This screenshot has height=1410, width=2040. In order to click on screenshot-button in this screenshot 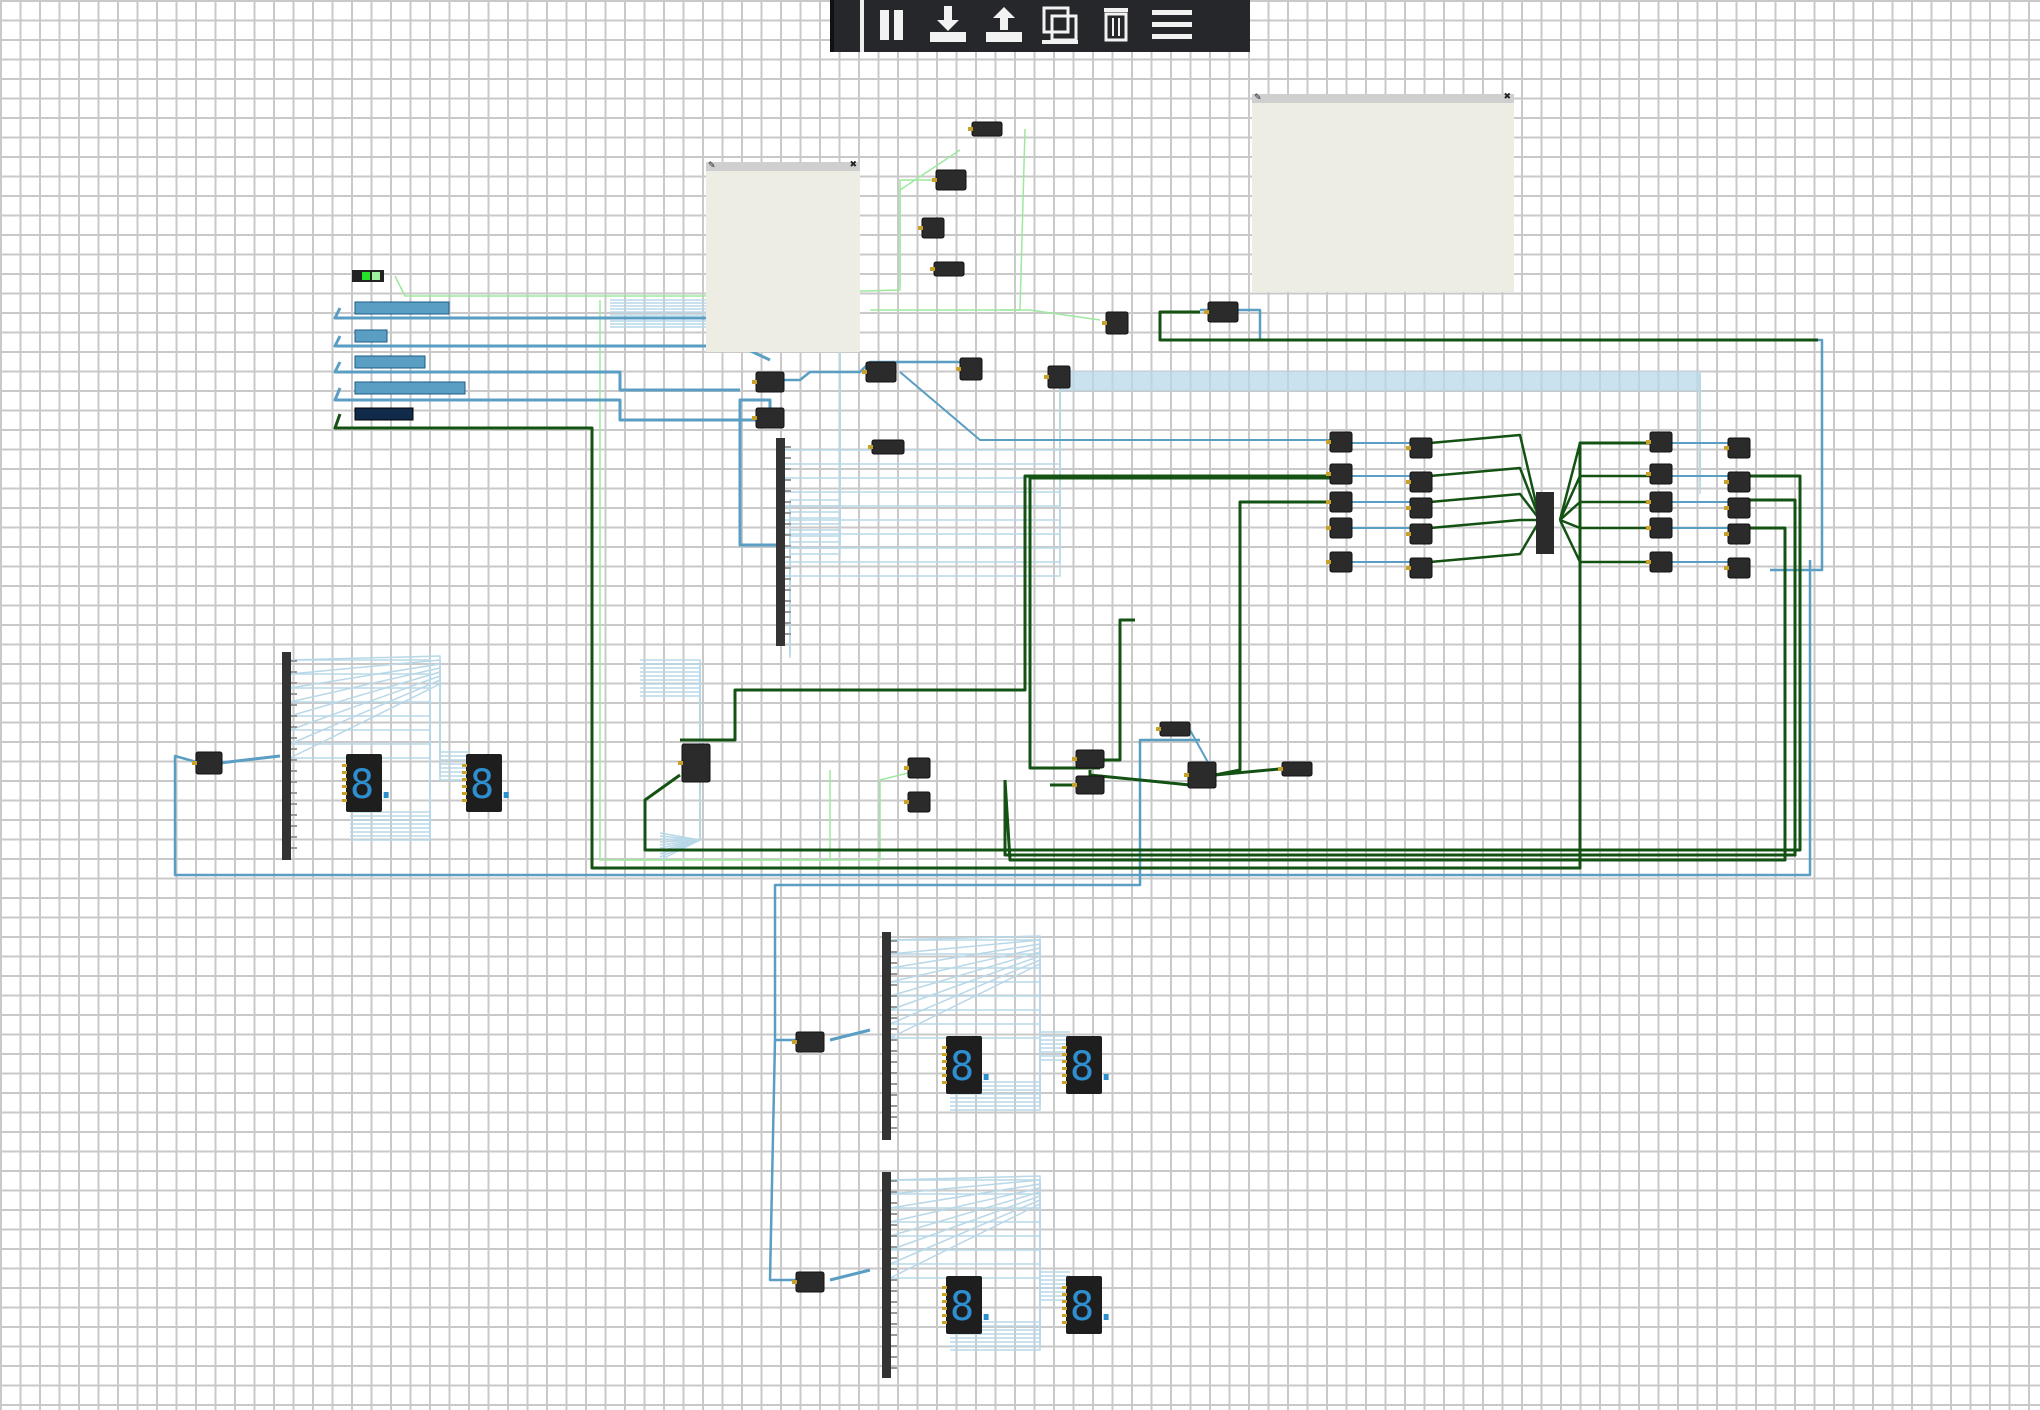, I will do `click(1060, 26)`.